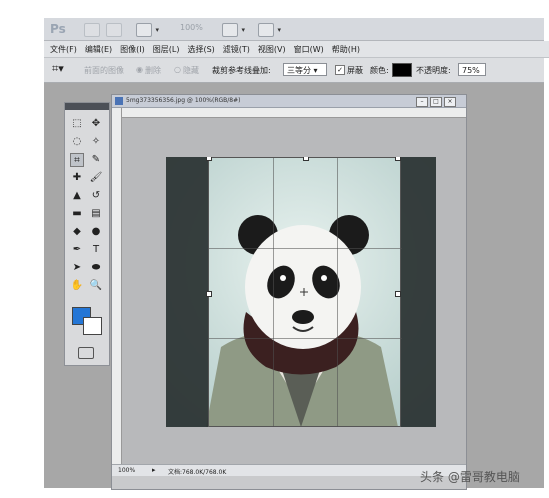  I want to click on shield-color-swatch, so click(402, 70).